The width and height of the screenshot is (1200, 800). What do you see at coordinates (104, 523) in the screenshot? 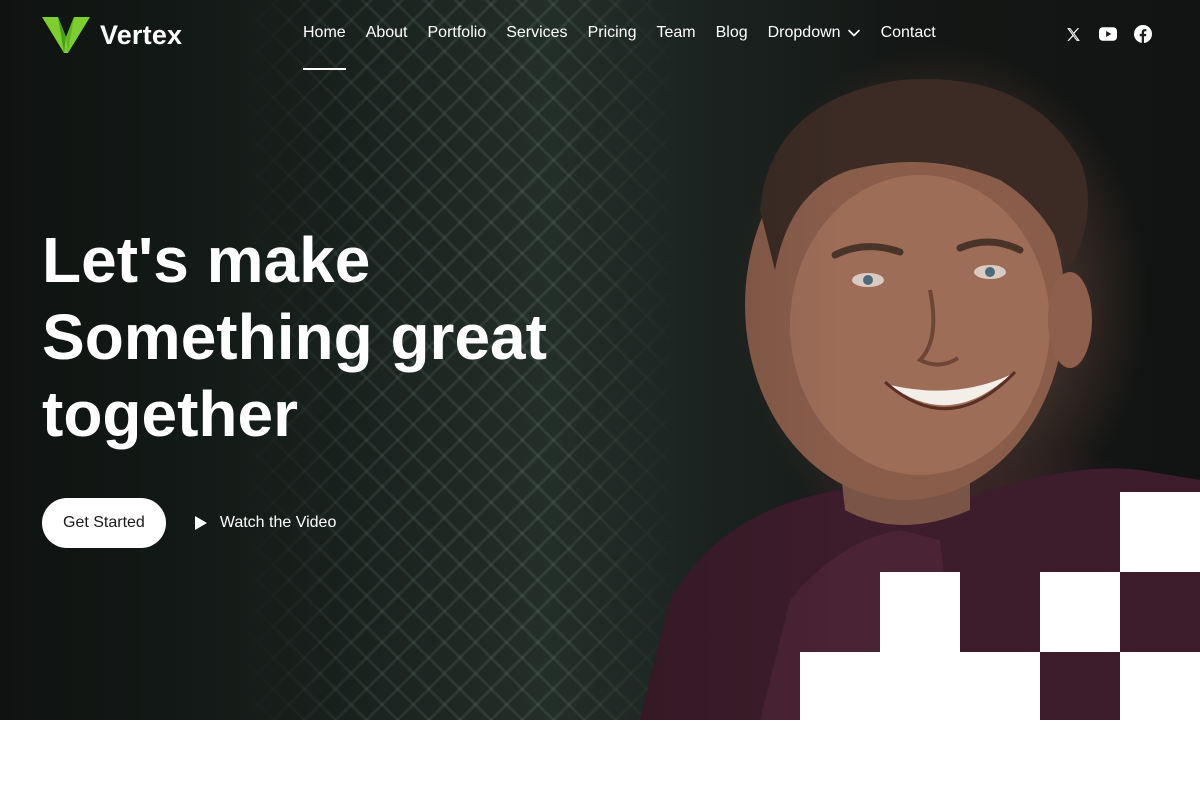
I see `get-started-button: Get Started` at bounding box center [104, 523].